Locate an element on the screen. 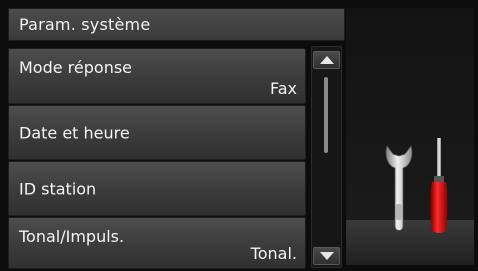 The image size is (478, 271). scroll-down-button is located at coordinates (326, 256).